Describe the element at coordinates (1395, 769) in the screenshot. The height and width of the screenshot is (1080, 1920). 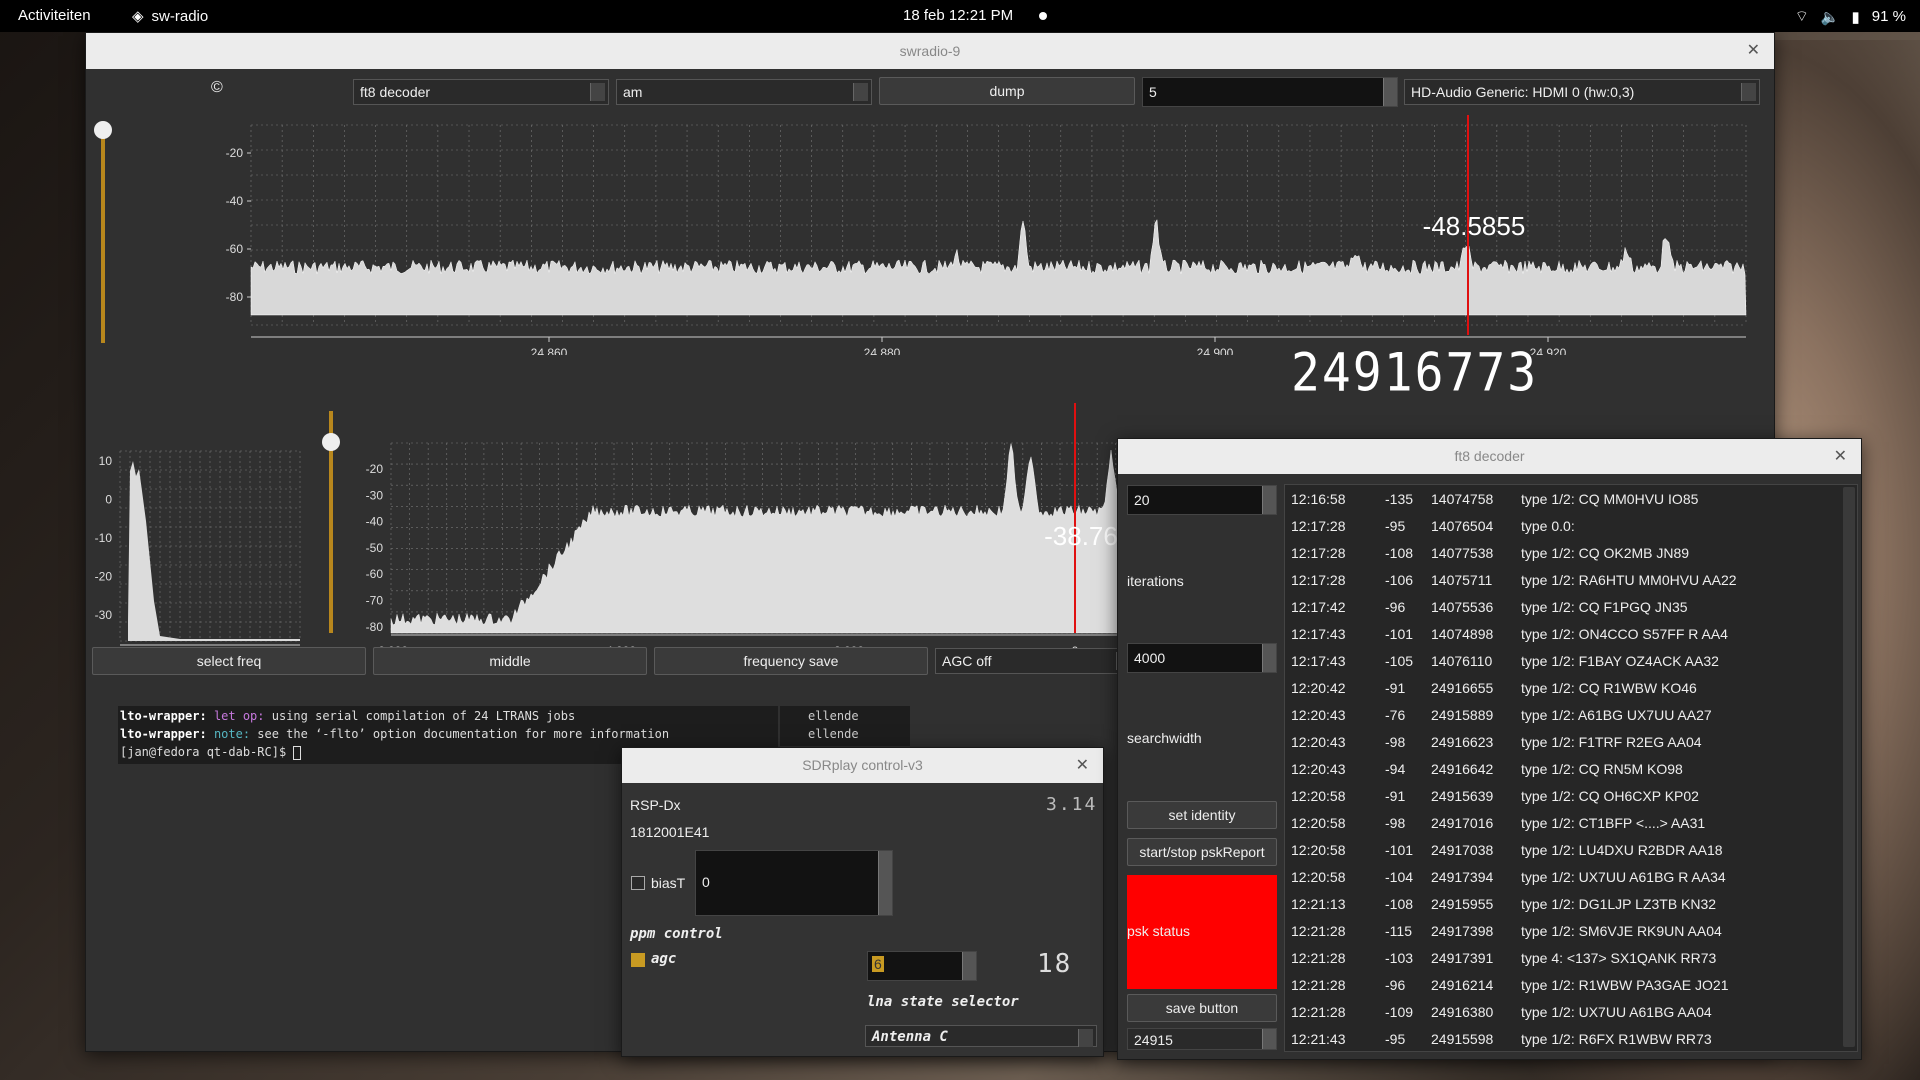
I see `list-cell: -94` at that location.